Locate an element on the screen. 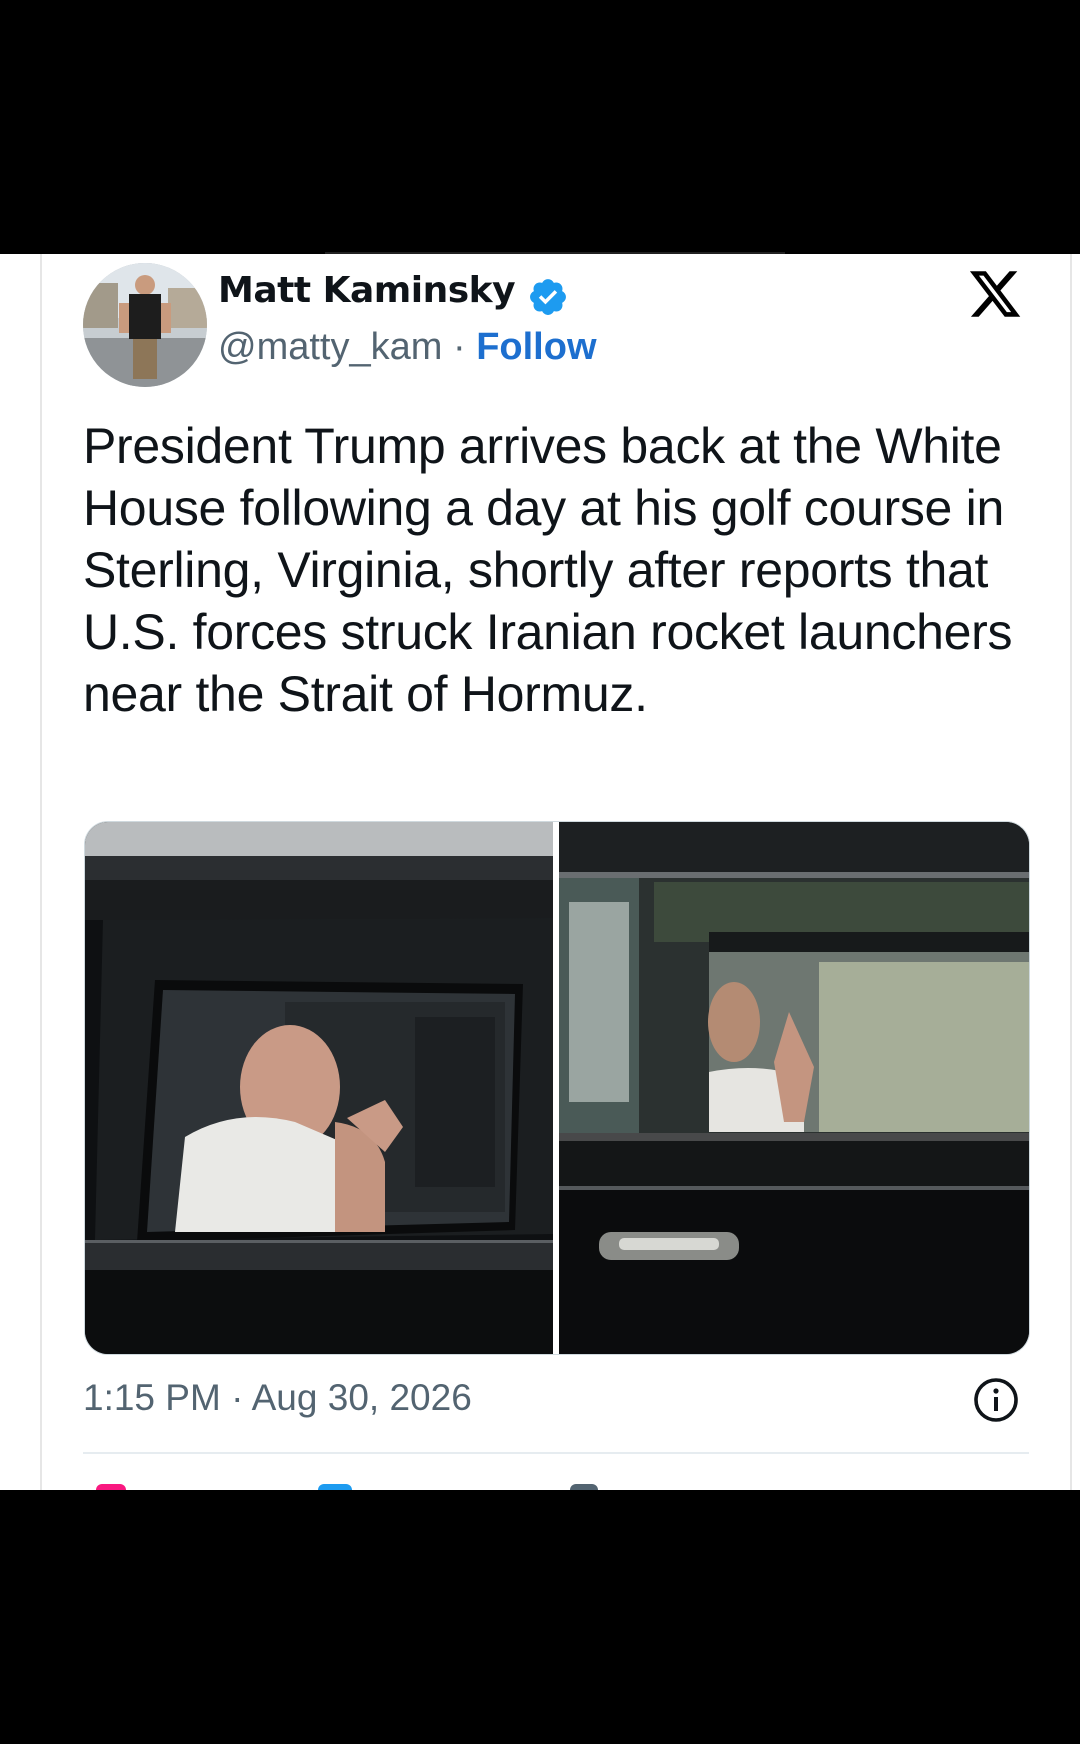  author-avatar is located at coordinates (145, 325).